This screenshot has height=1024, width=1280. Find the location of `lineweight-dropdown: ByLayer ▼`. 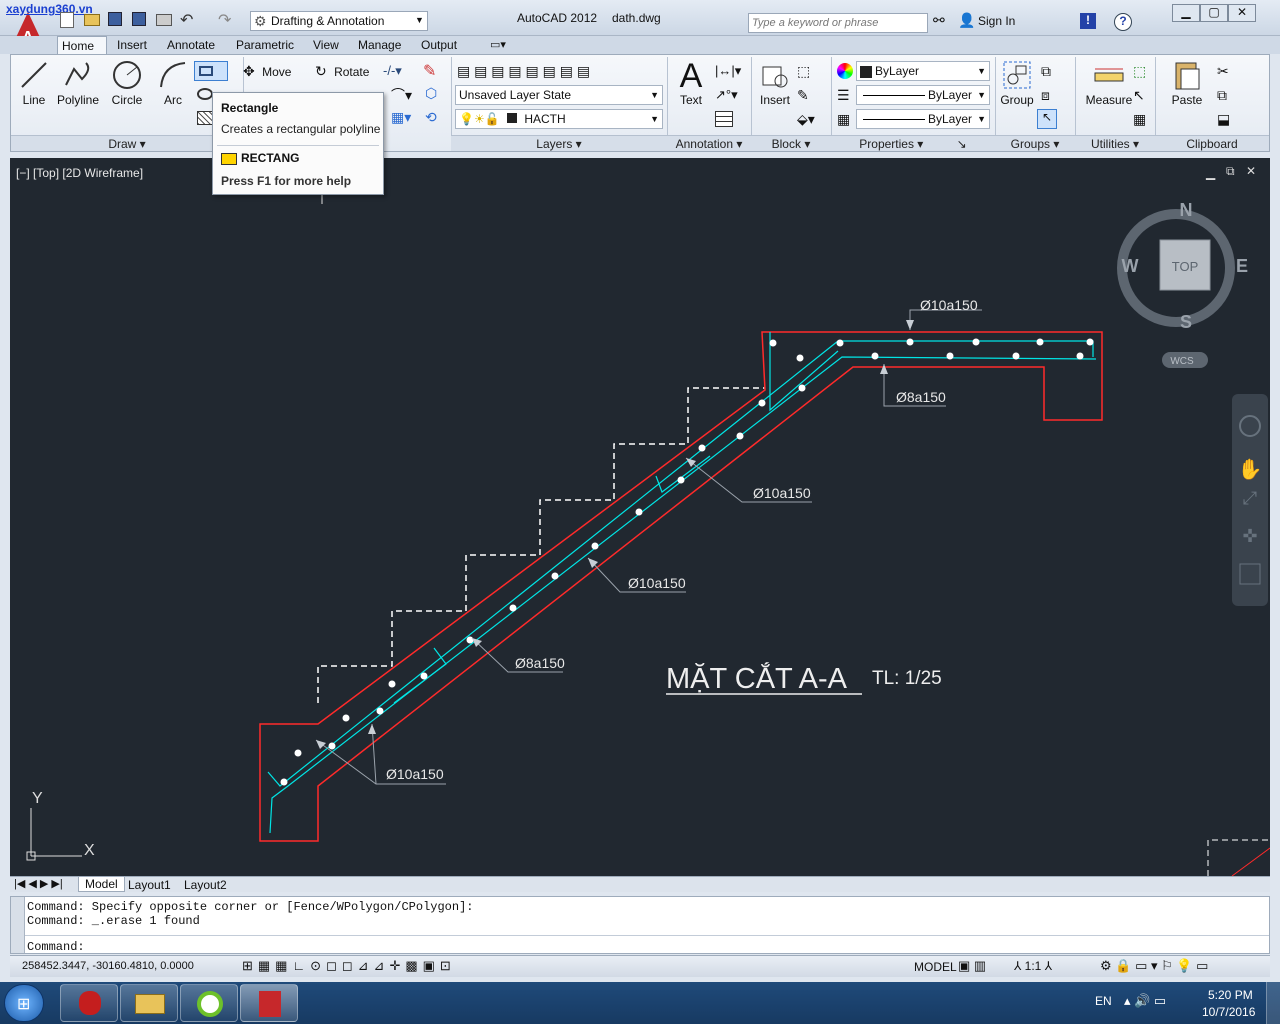

lineweight-dropdown: ByLayer ▼ is located at coordinates (923, 119).